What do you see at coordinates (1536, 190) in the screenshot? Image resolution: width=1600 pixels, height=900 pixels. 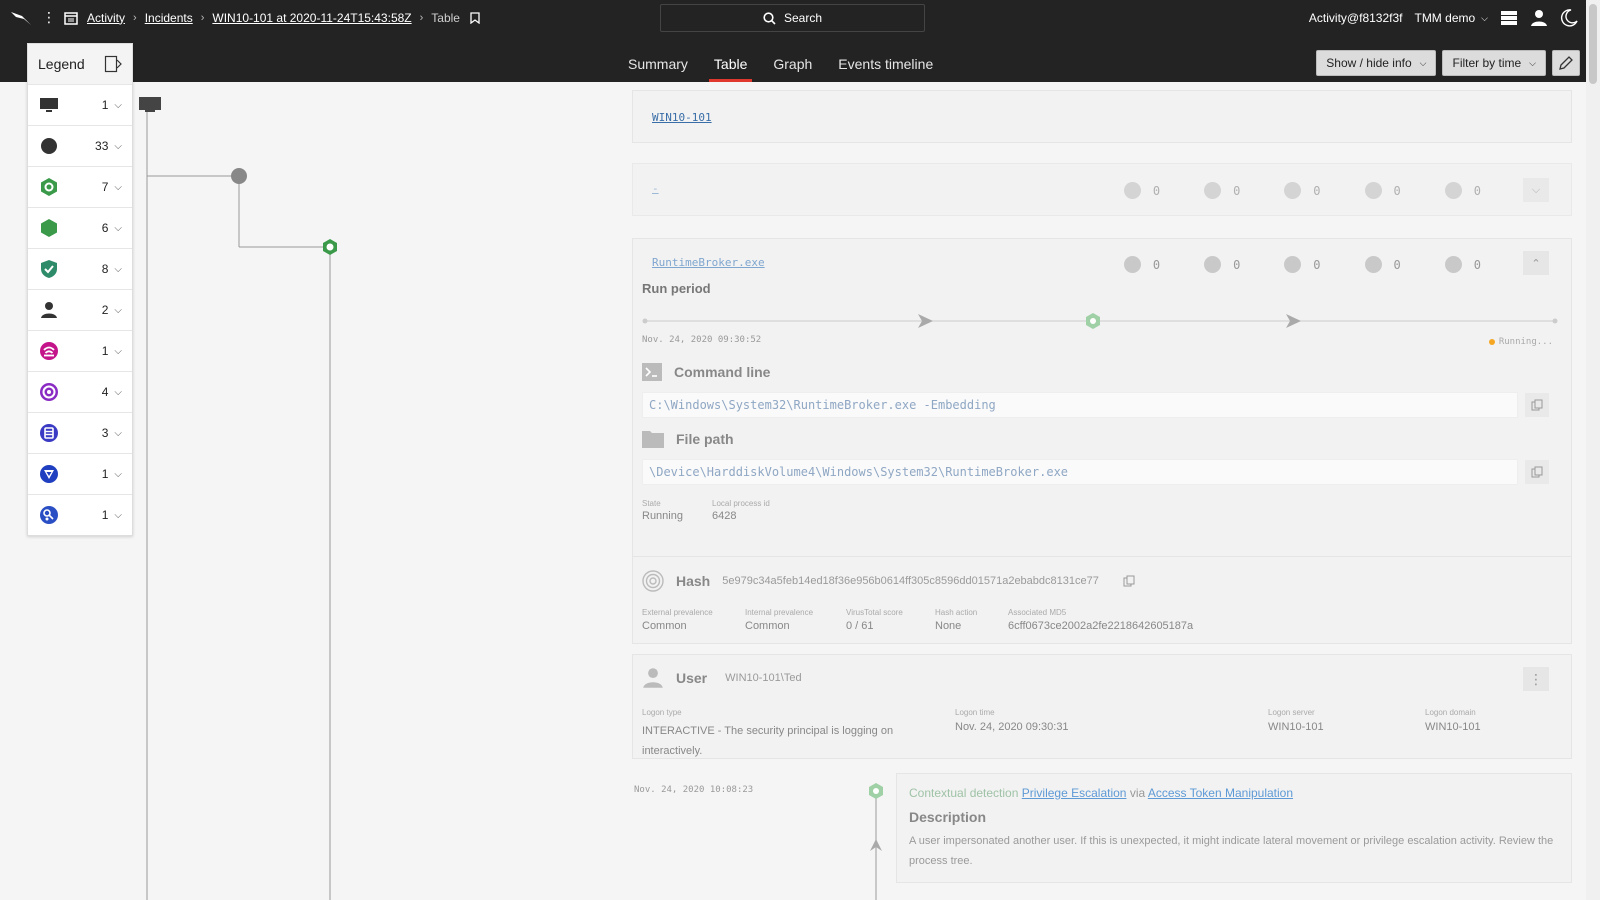 I see `expand-button: ⌵` at bounding box center [1536, 190].